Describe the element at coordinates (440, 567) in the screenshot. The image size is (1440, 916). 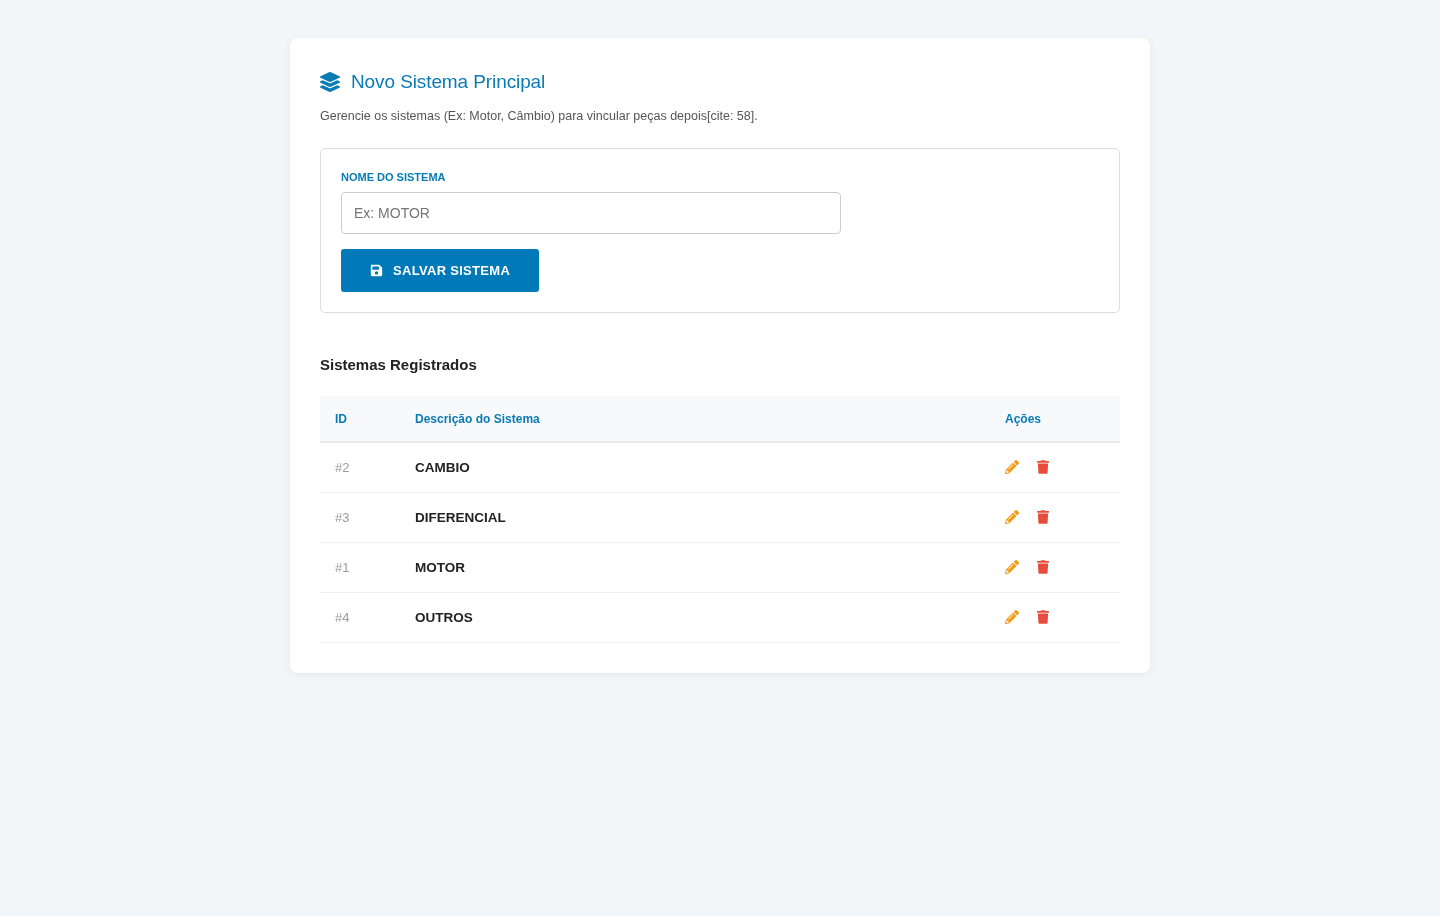
I see `name-cell: MOTOR` at that location.